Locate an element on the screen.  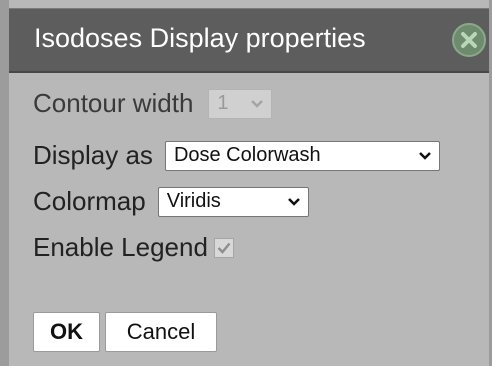
contour-width-value: 1 is located at coordinates (223, 103).